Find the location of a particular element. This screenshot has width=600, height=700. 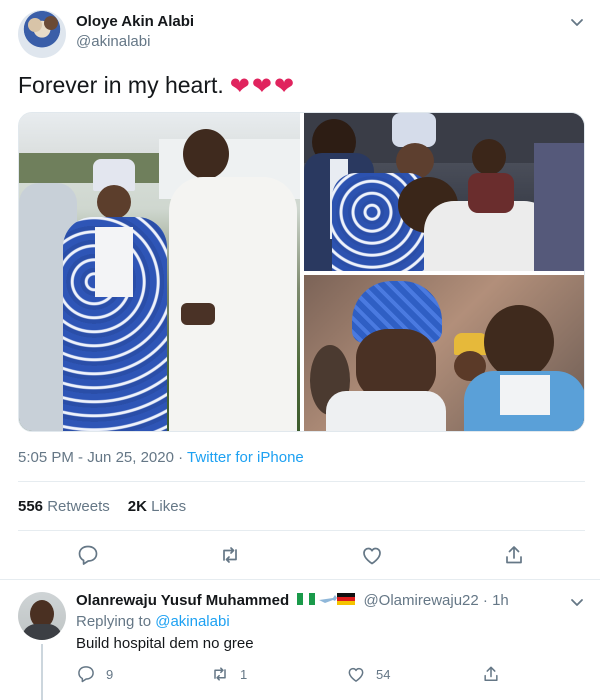

reply-like-action: 54 is located at coordinates (376, 674).